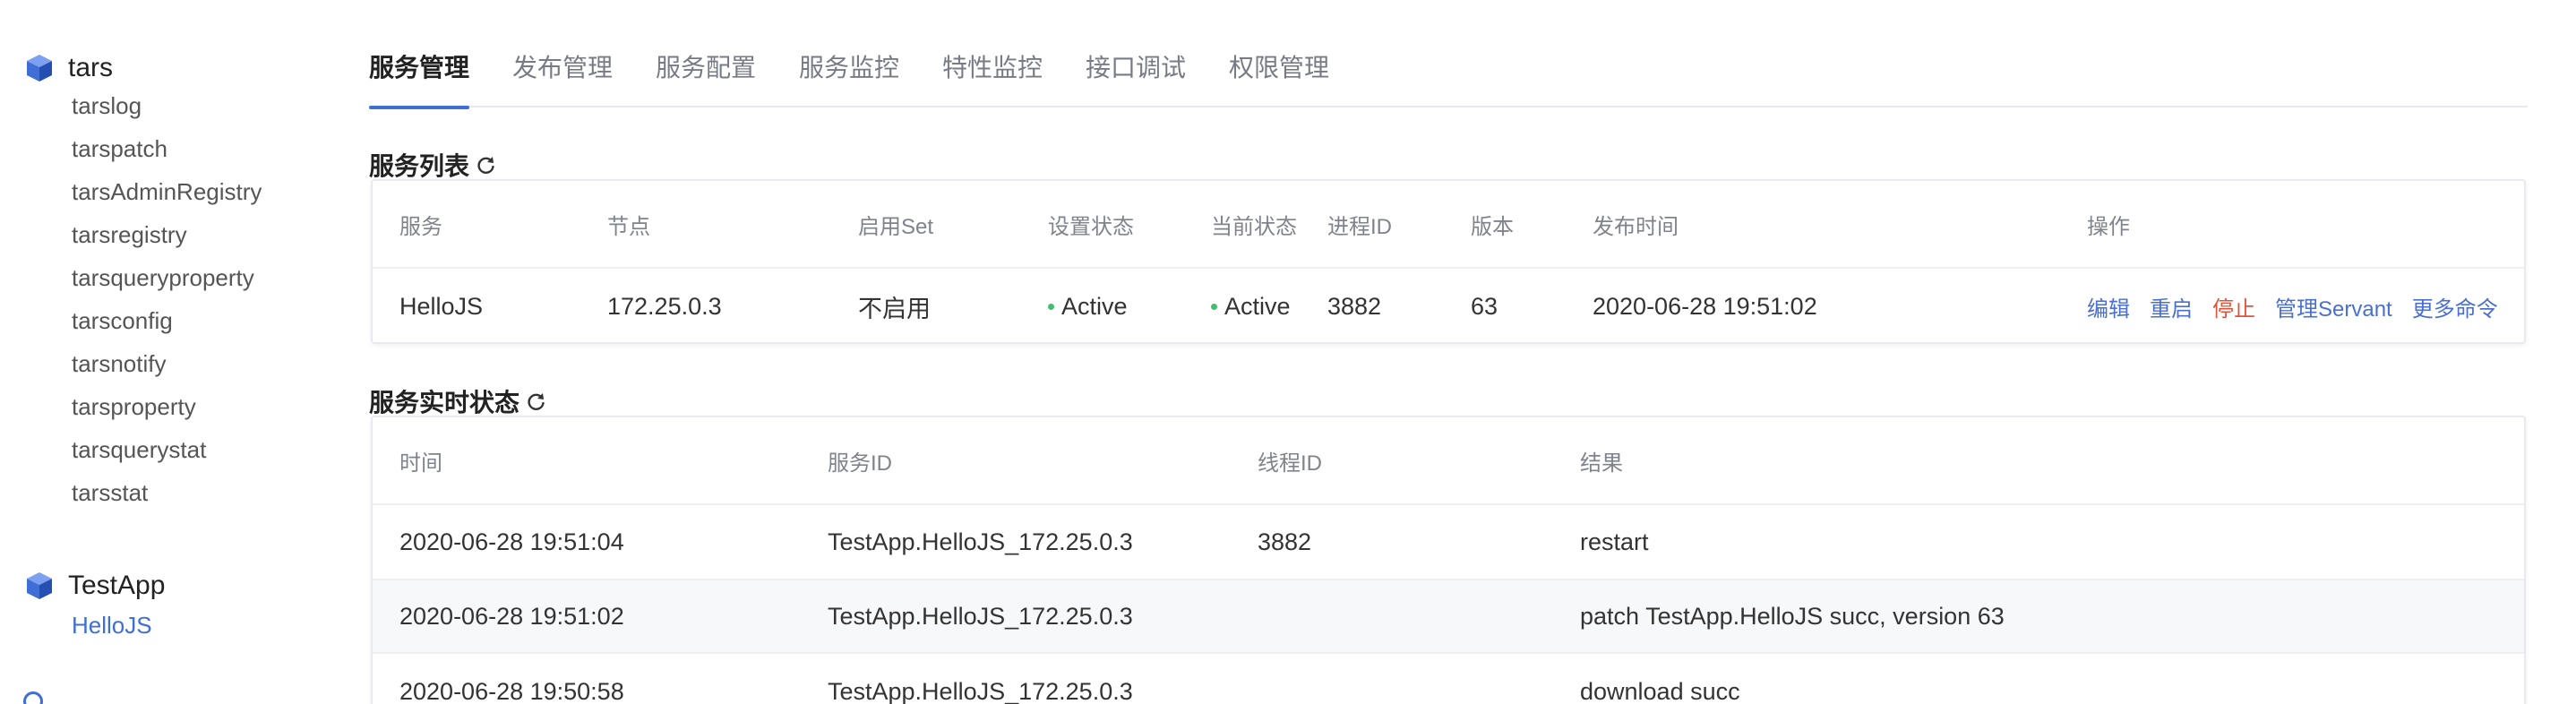 The height and width of the screenshot is (704, 2576). Describe the element at coordinates (1448, 76) in the screenshot. I see `tab-bar: 服务管理 发布管理 服务配置 服务监控 特性监控 接口调试 权限管理` at that location.